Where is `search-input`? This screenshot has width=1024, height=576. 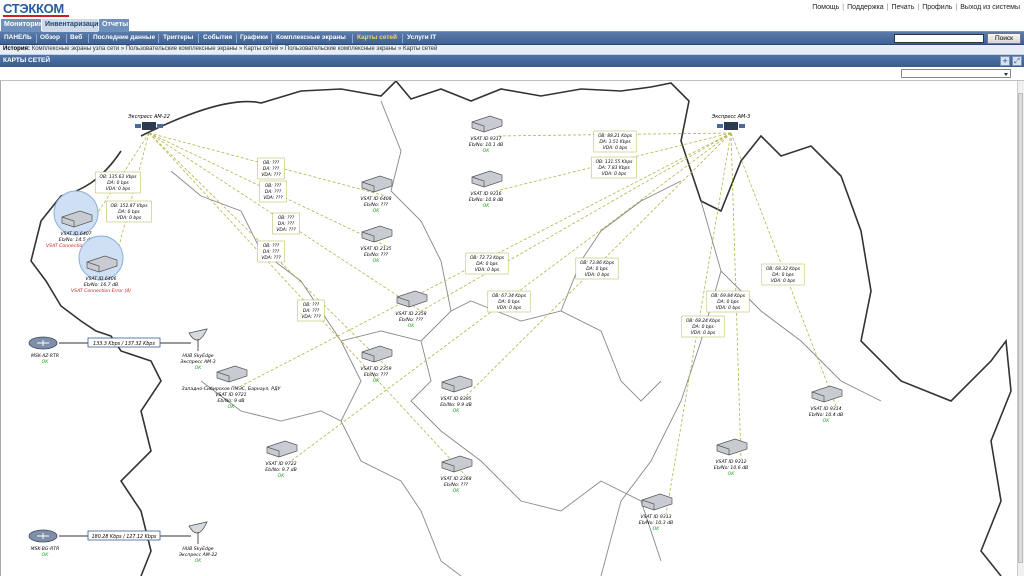 search-input is located at coordinates (939, 38).